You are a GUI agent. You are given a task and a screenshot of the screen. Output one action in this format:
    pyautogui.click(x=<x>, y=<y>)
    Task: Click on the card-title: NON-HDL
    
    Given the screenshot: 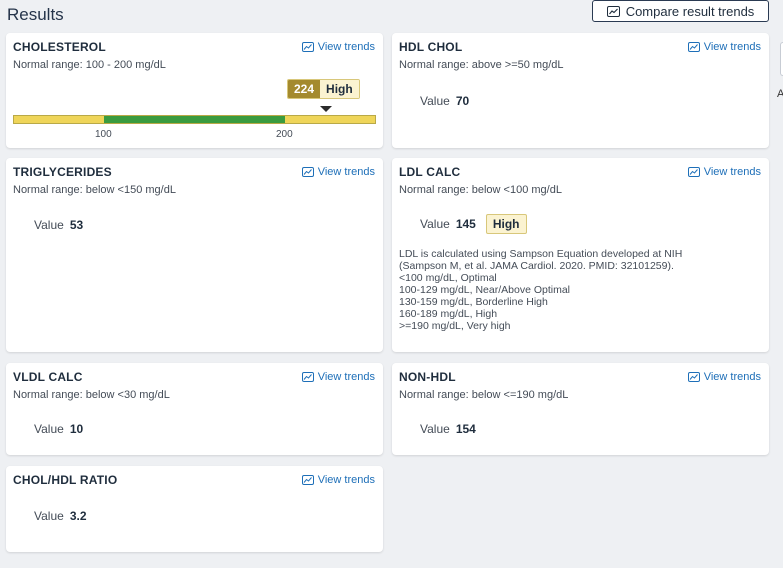 What is the action you would take?
    pyautogui.click(x=427, y=377)
    